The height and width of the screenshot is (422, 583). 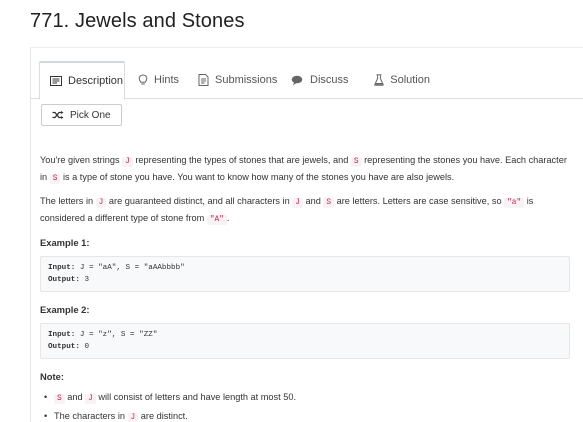 I want to click on pick-one-label: Pick One, so click(x=90, y=115).